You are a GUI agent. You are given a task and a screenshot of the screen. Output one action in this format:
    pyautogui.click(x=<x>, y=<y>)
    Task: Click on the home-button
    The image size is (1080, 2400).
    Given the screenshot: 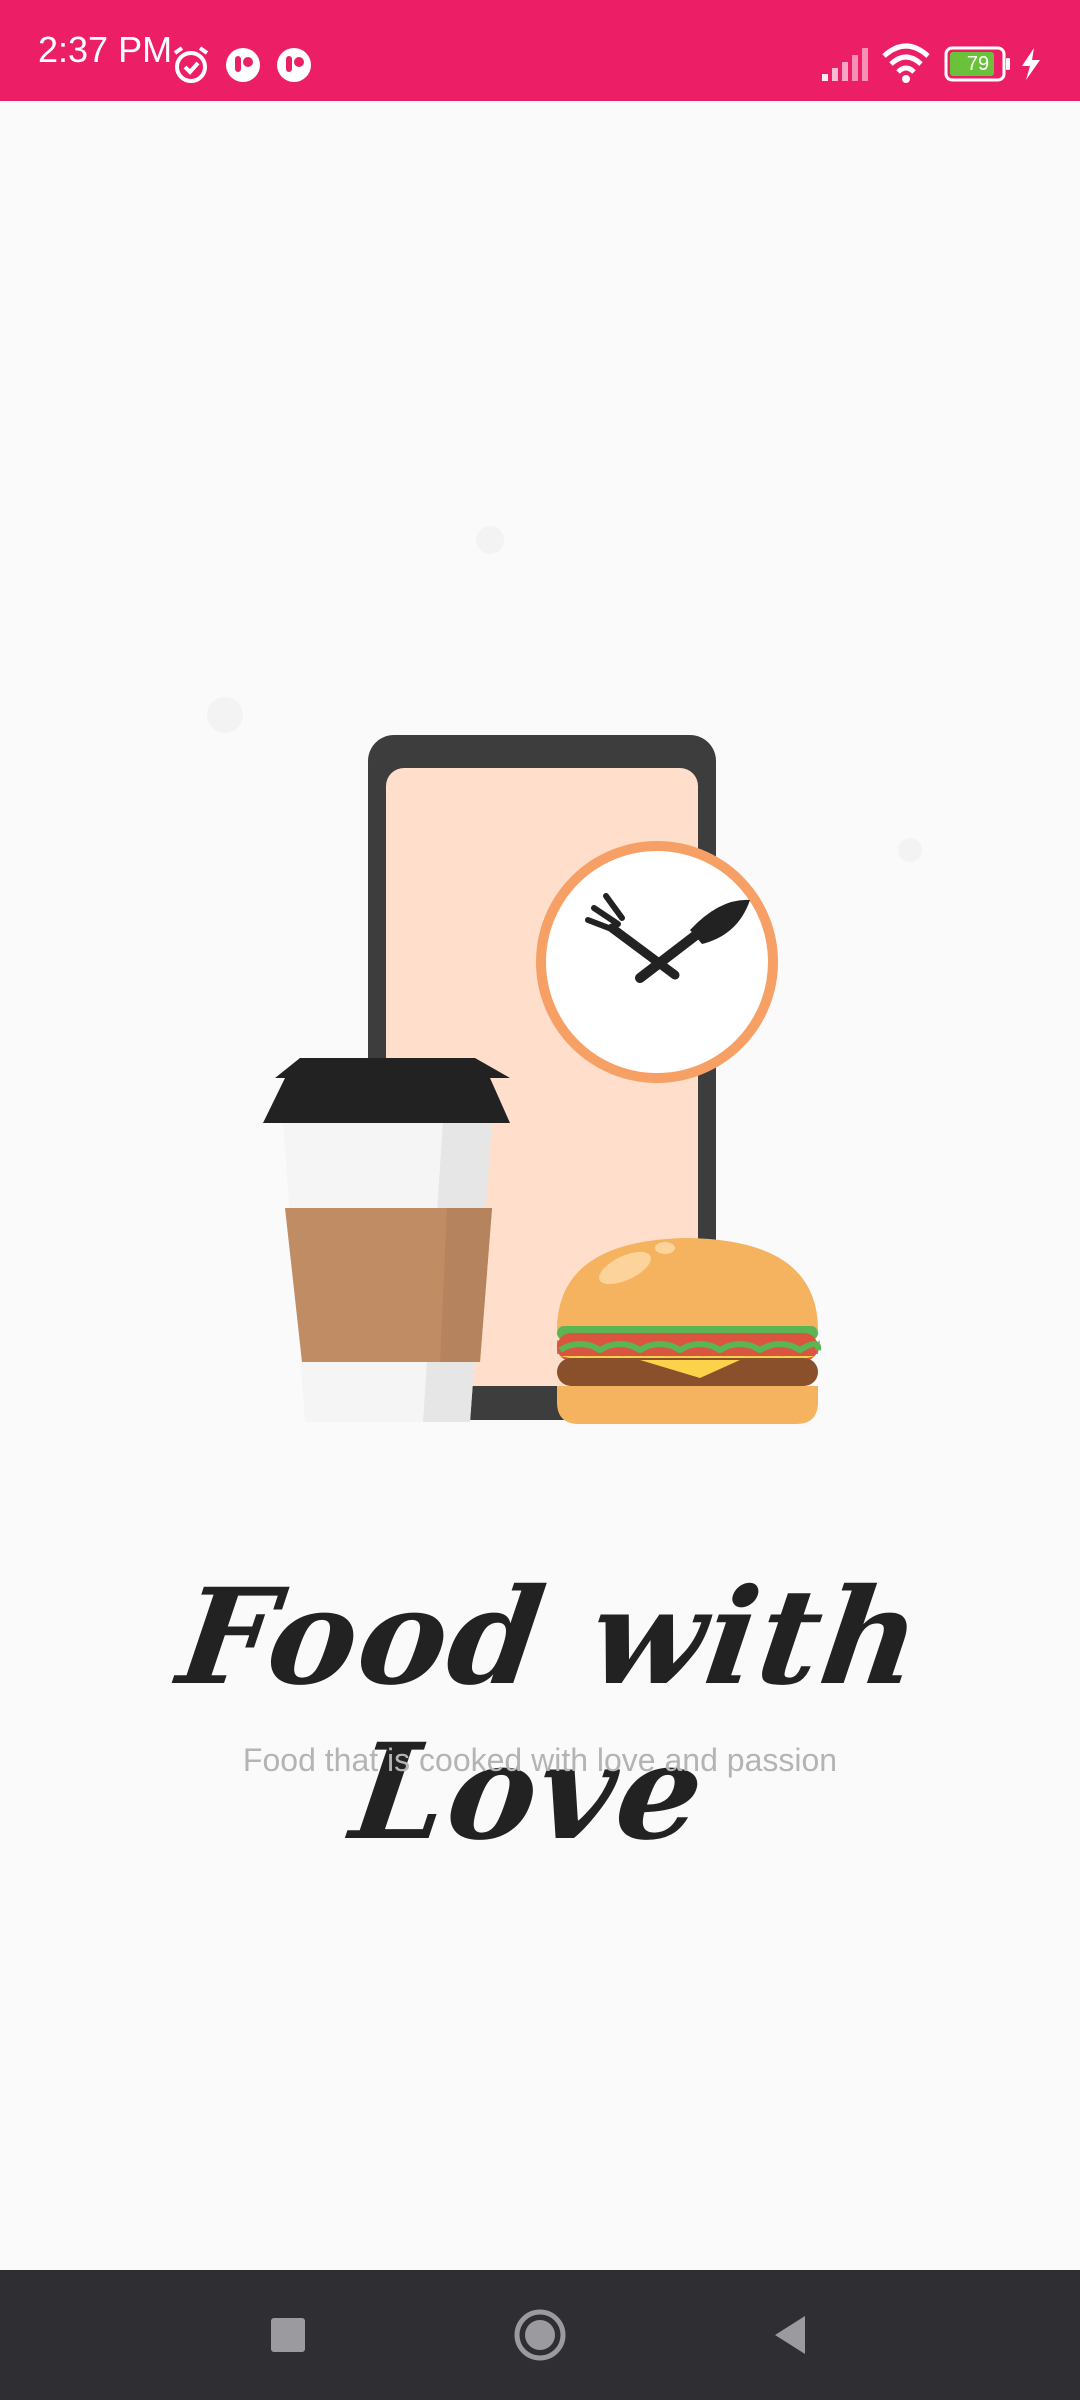 What is the action you would take?
    pyautogui.click(x=540, y=2335)
    